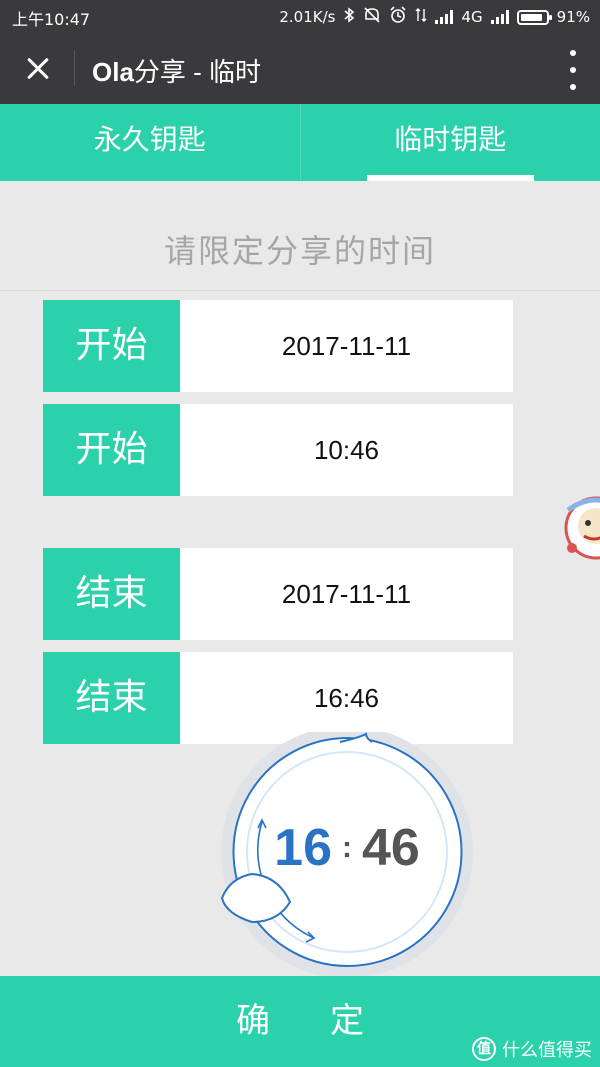 This screenshot has height=1067, width=600. Describe the element at coordinates (547, 1050) in the screenshot. I see `watermark-text: 什么值得买` at that location.